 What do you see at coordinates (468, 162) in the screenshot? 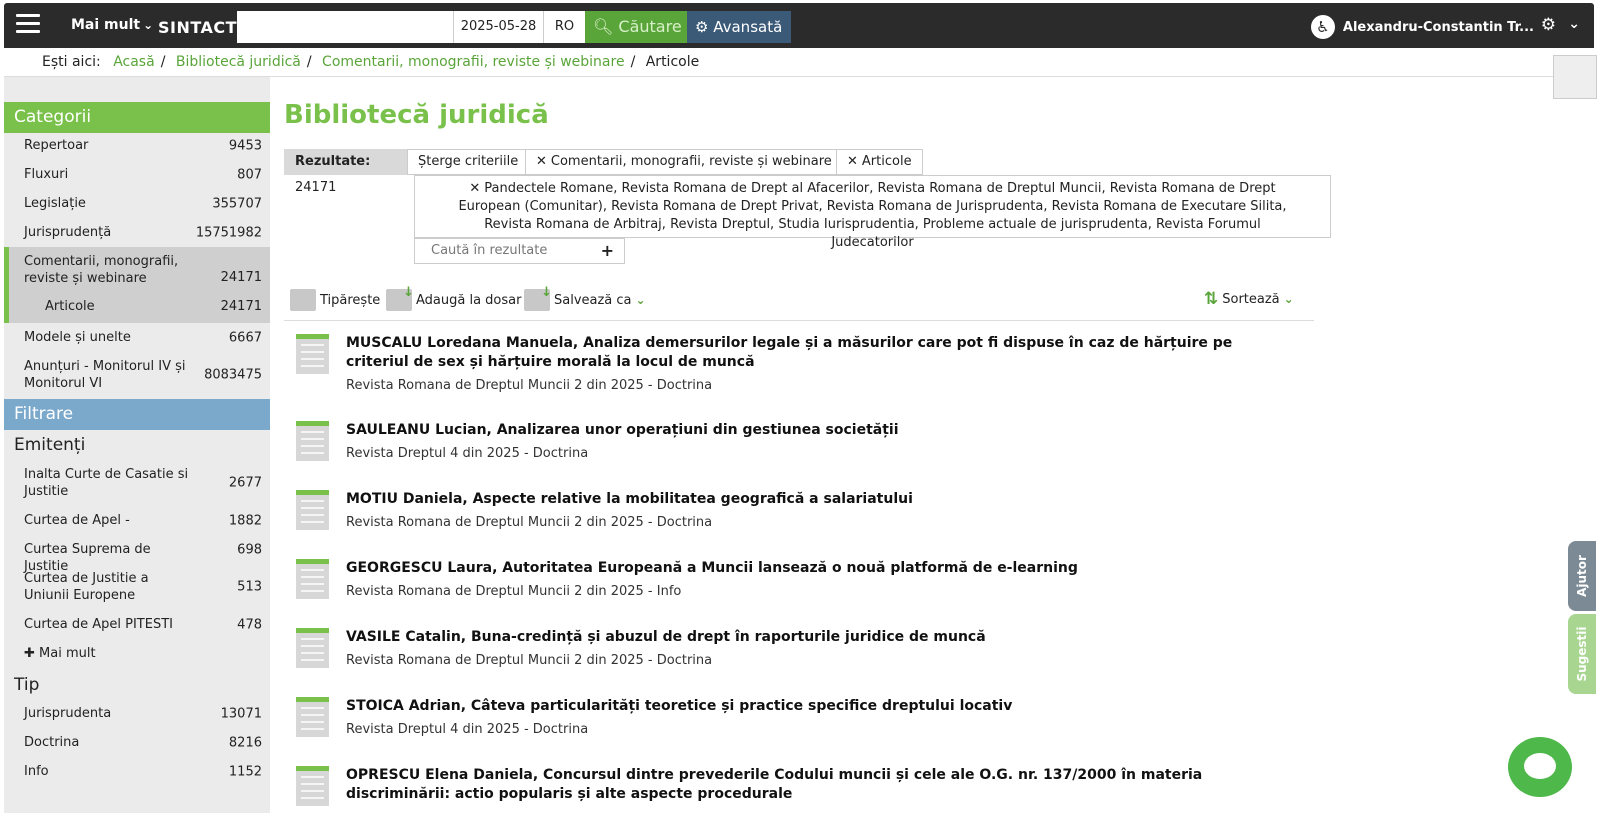
I see `clear-criteria-button: Șterge criteriile` at bounding box center [468, 162].